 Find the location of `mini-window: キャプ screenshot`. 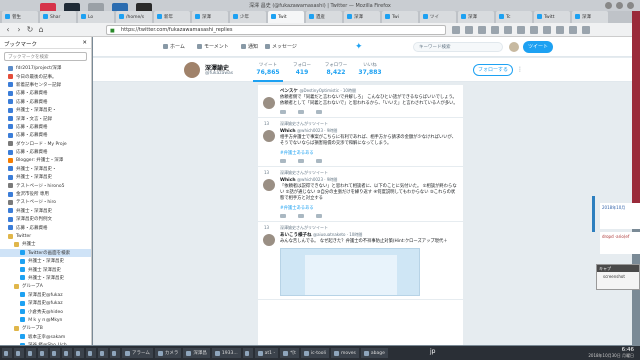

mini-window: キャプ screenshot is located at coordinates (618, 277).